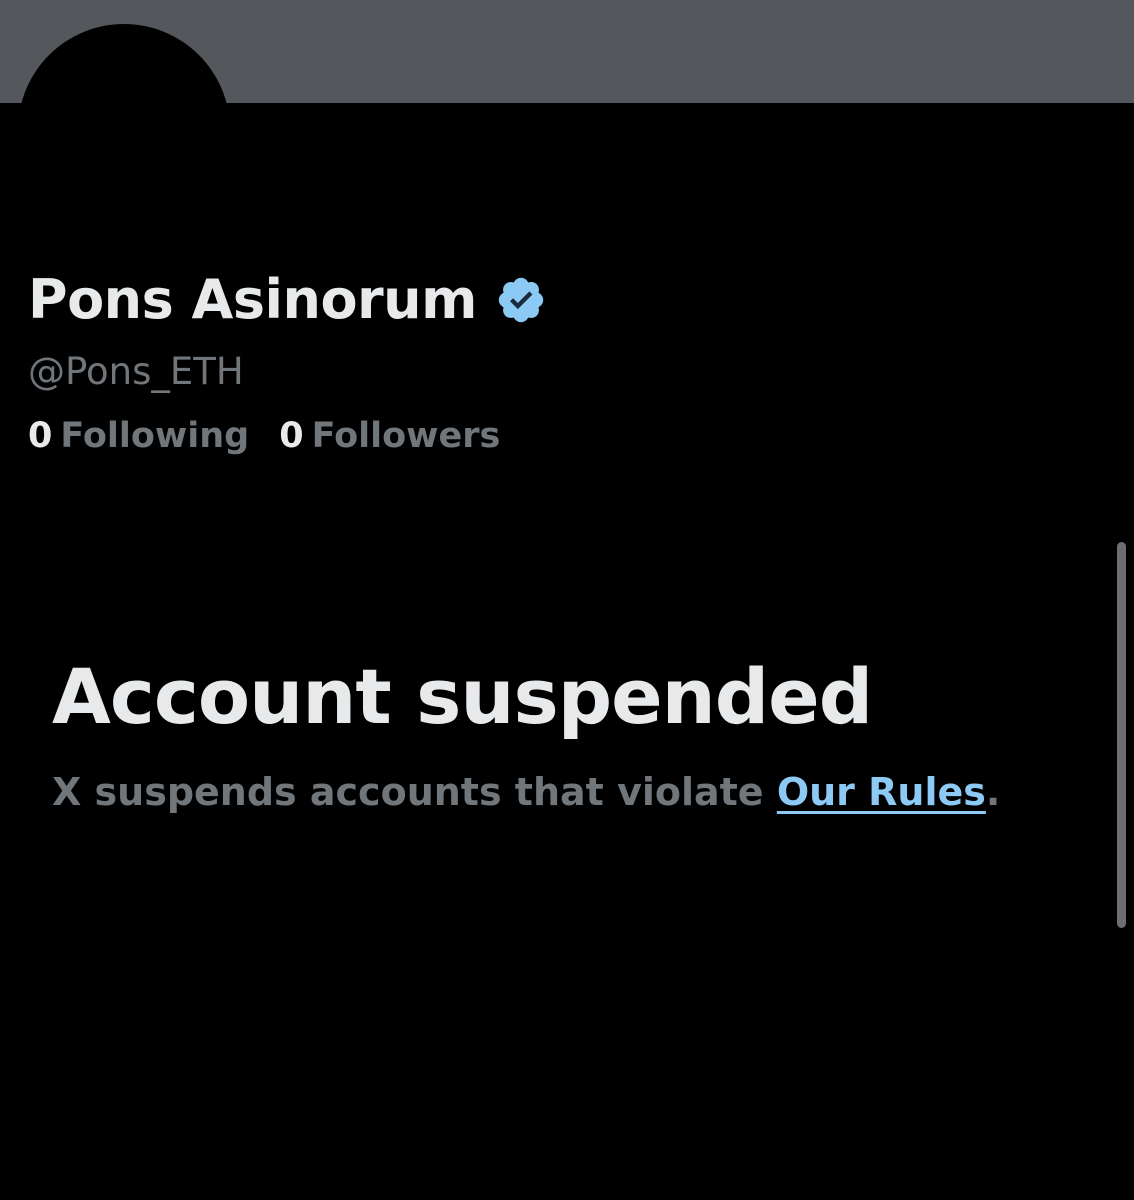 This screenshot has width=1134, height=1200. What do you see at coordinates (252, 299) in the screenshot?
I see `display-name: Pons Asinorum` at bounding box center [252, 299].